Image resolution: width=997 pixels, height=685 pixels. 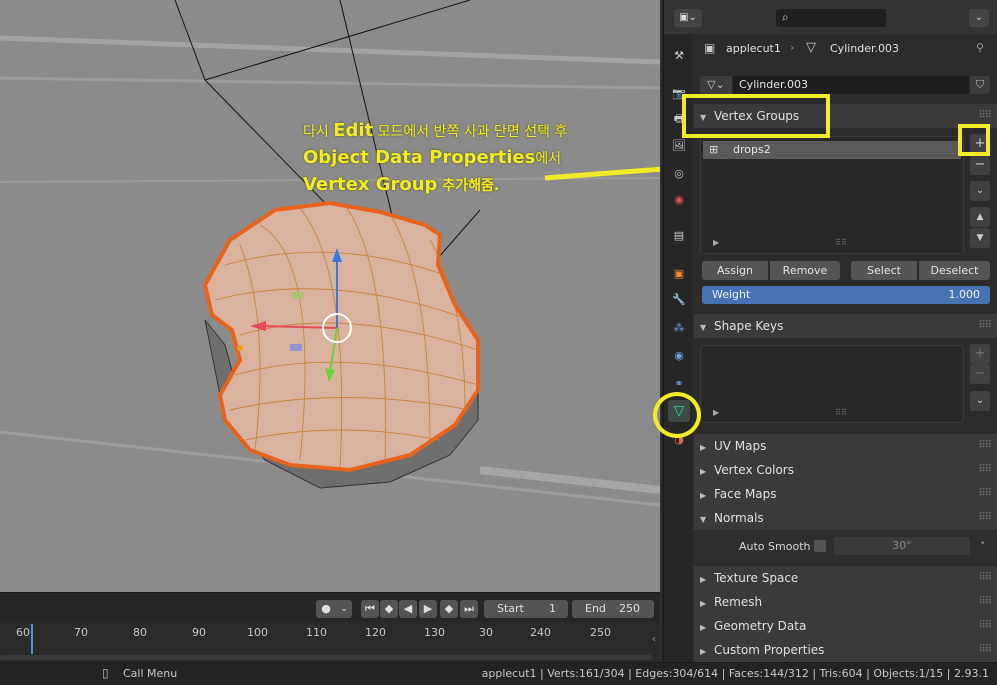 I want to click on deselect-button: Deselect, so click(x=954, y=270).